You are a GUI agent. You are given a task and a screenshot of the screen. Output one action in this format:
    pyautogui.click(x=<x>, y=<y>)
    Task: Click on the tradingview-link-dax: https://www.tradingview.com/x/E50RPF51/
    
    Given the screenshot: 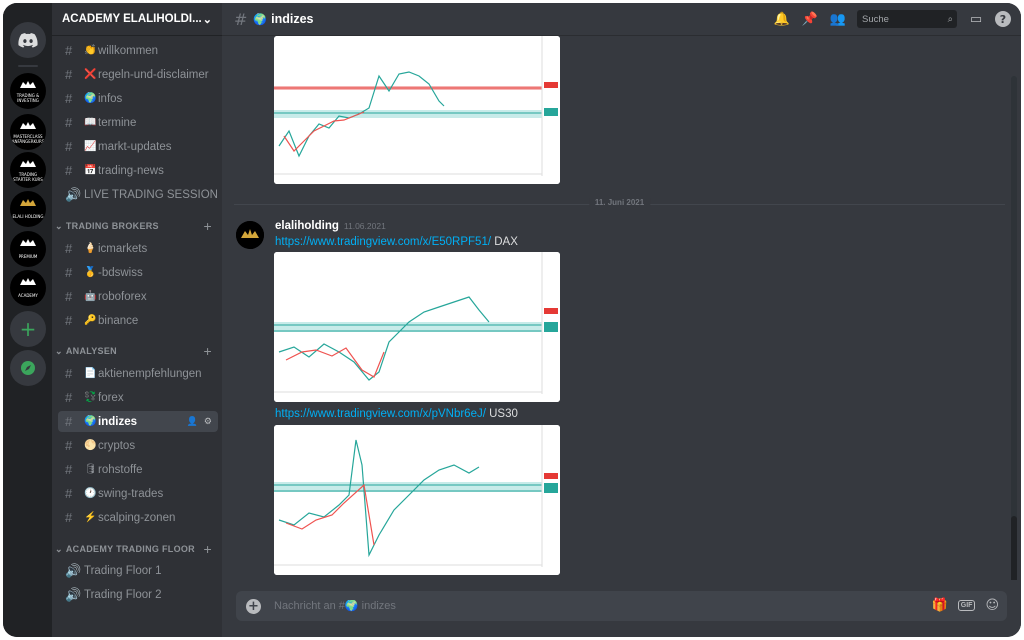 What is the action you would take?
    pyautogui.click(x=383, y=242)
    